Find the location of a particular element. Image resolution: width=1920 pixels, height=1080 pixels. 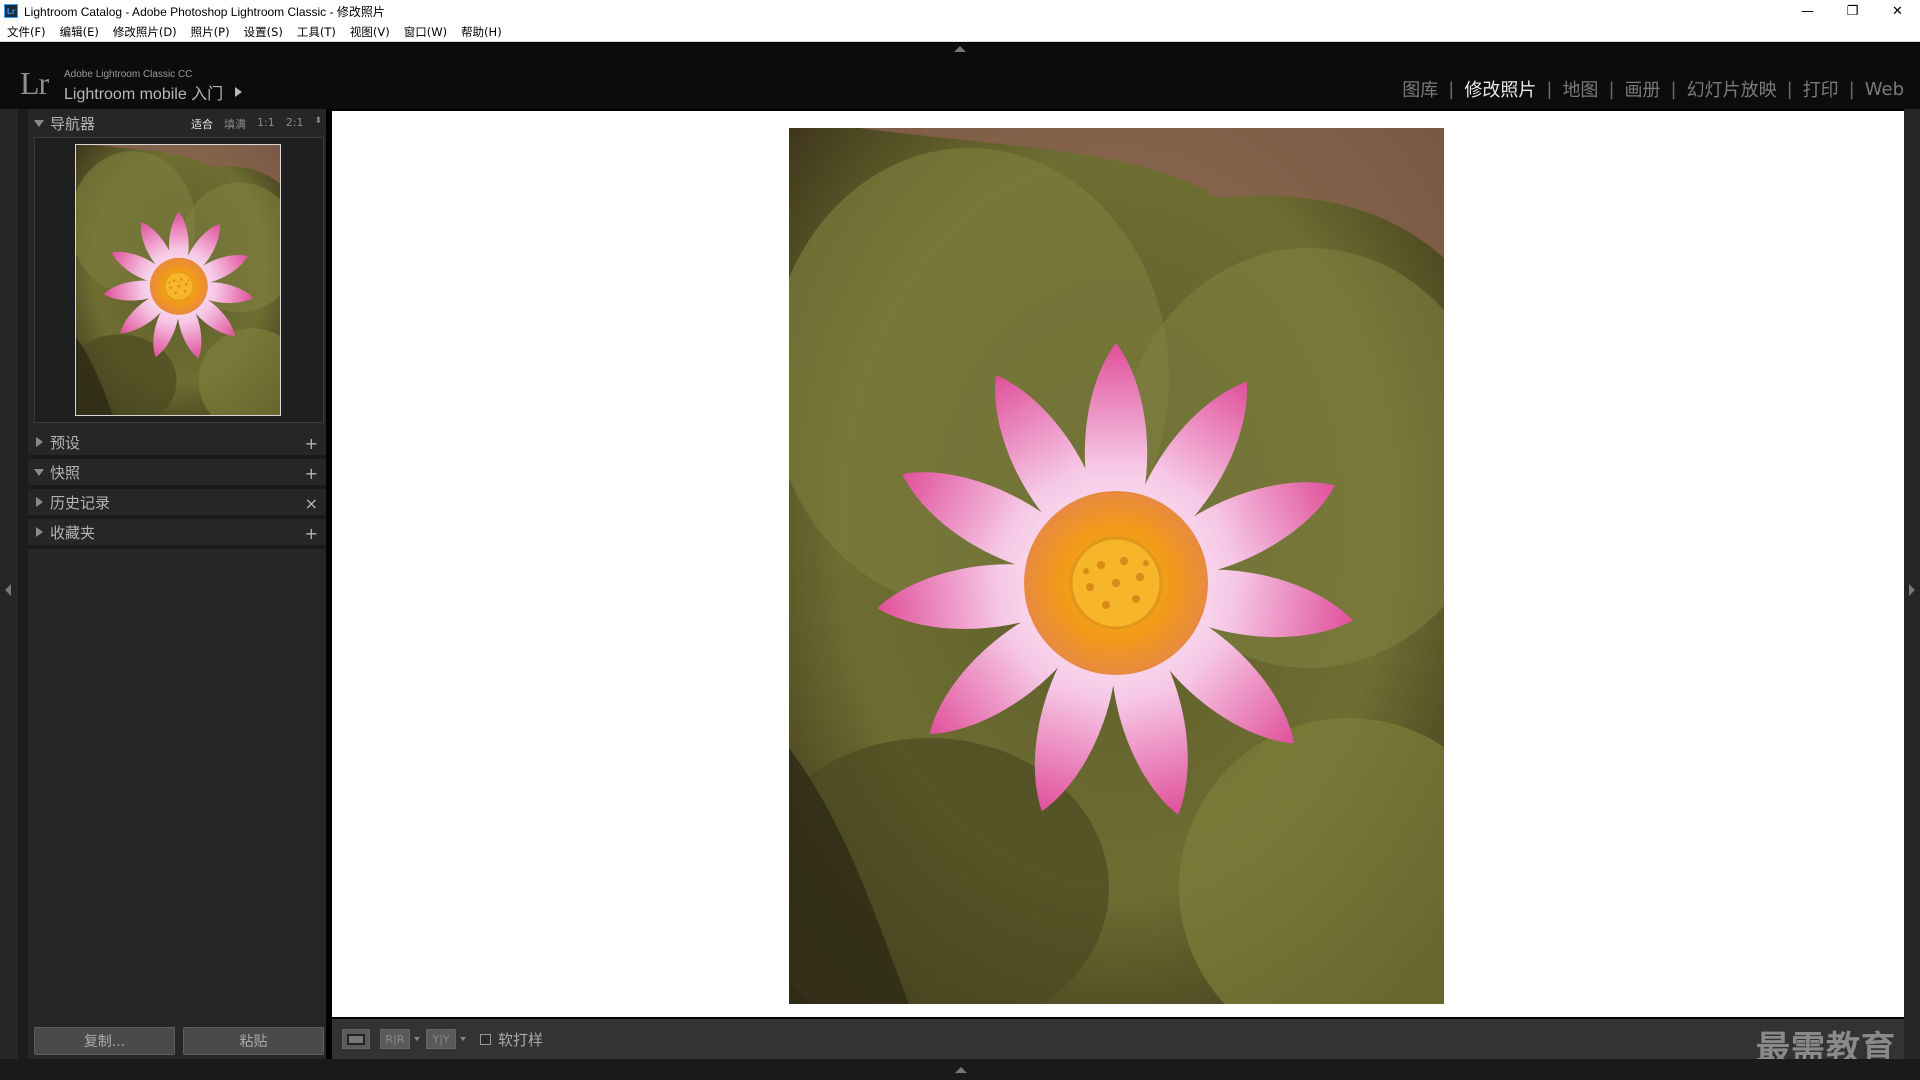

zoom-updown-icon: ⬍ is located at coordinates (318, 124).